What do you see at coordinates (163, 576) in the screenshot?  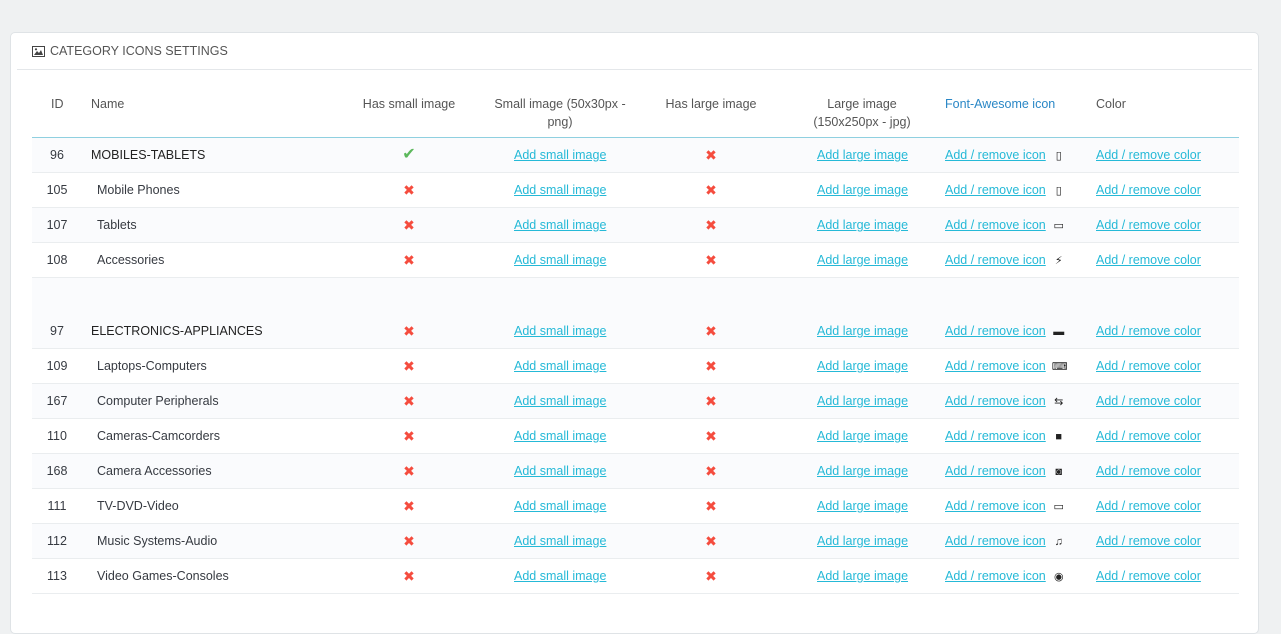 I see `row-name: Video Games-Consoles` at bounding box center [163, 576].